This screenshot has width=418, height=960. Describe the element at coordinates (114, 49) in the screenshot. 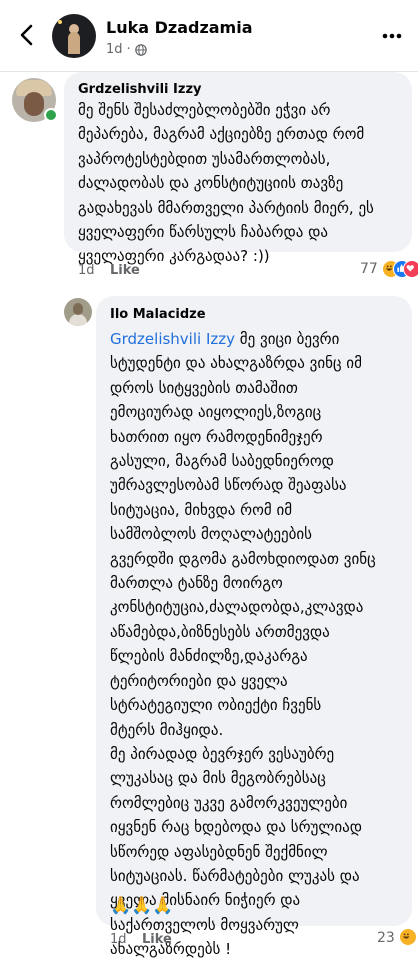

I see `post-time: 1d` at that location.